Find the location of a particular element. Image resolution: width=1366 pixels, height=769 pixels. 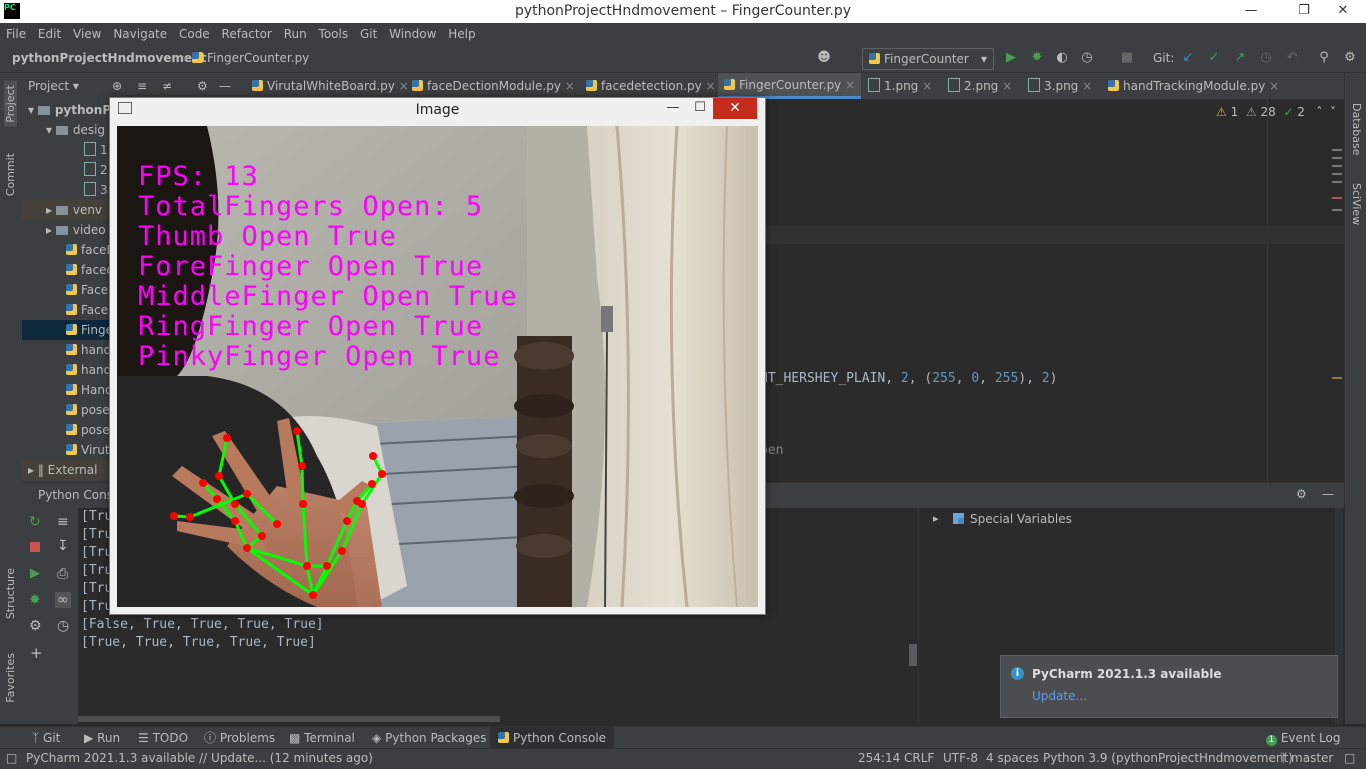

menu-tools: Tools is located at coordinates (334, 34).